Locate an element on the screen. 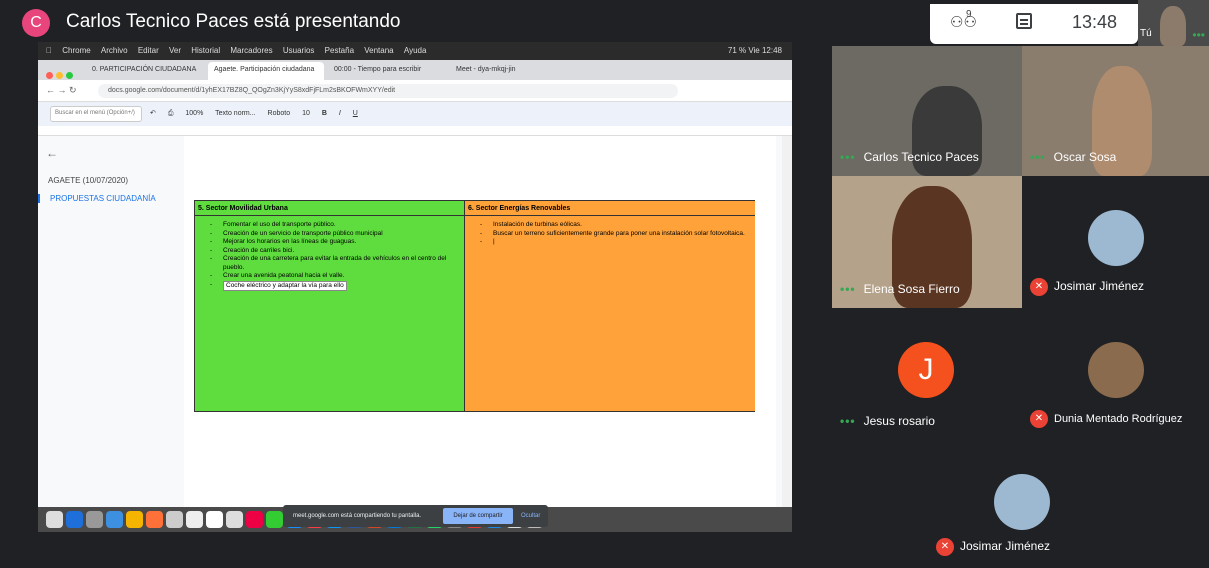  list-item: Instalación de turbinas eólicas. is located at coordinates (617, 225).